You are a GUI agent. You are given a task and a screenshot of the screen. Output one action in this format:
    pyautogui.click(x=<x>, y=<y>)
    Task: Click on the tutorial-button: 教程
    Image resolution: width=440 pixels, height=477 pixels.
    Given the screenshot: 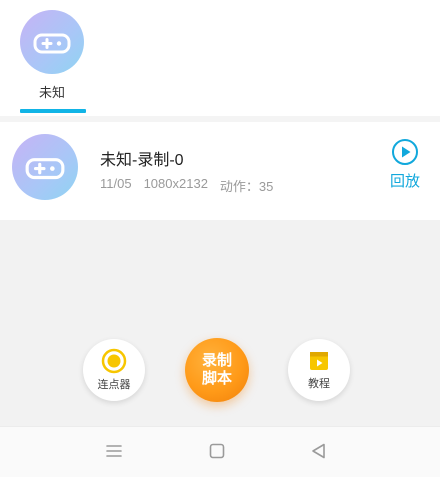 What is the action you would take?
    pyautogui.click(x=319, y=370)
    